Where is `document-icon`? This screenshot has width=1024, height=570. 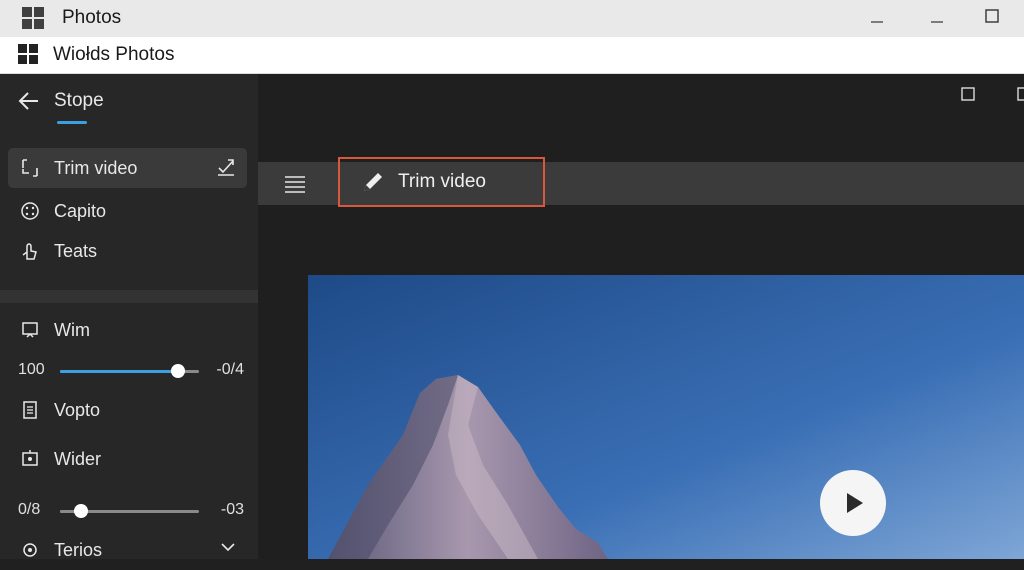 document-icon is located at coordinates (30, 410).